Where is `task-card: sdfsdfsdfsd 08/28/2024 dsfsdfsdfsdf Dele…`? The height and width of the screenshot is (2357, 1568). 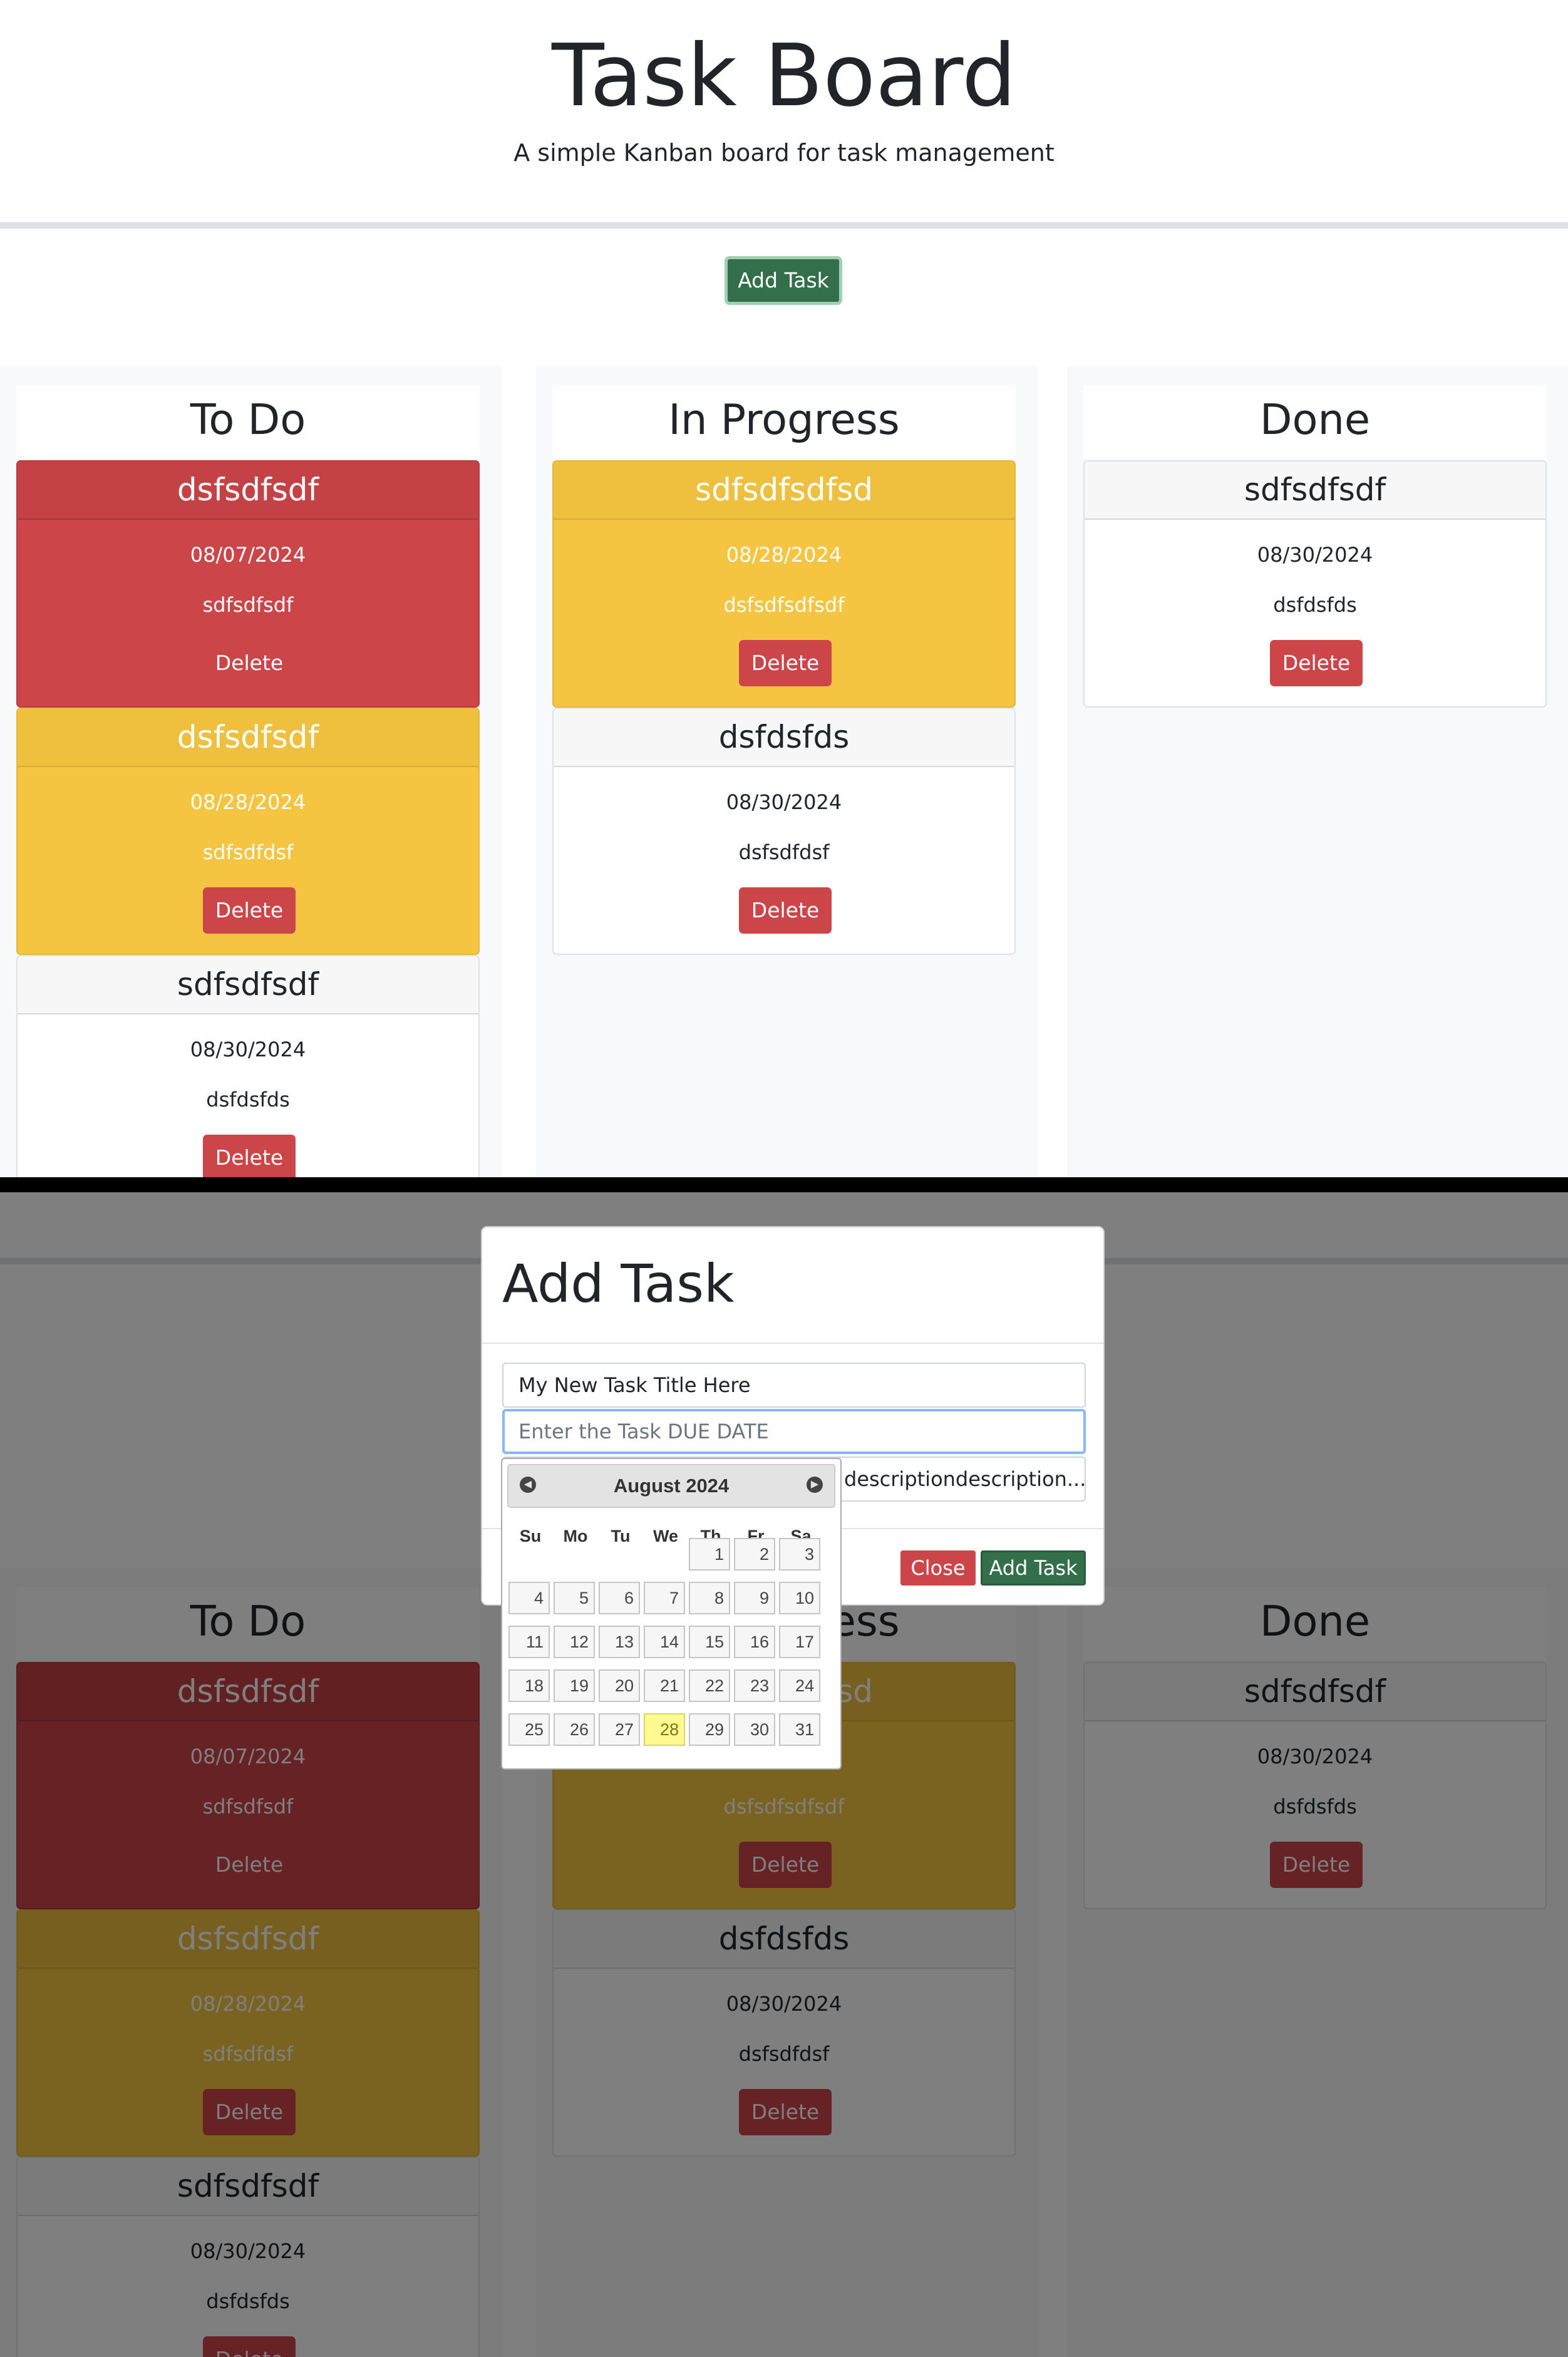 task-card: sdfsdfsdfsd 08/28/2024 dsfsdfsdfsdf Dele… is located at coordinates (784, 584).